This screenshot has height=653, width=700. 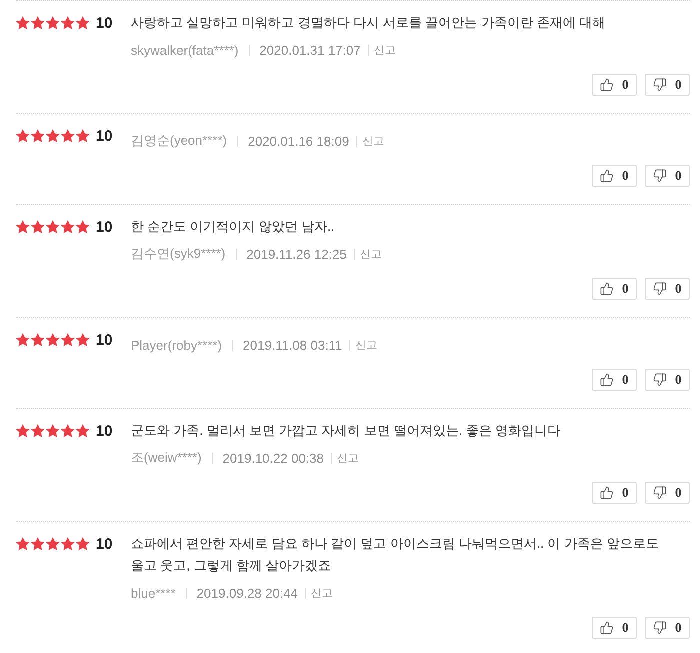 I want to click on author-name: skywalker(fata****), so click(x=185, y=50).